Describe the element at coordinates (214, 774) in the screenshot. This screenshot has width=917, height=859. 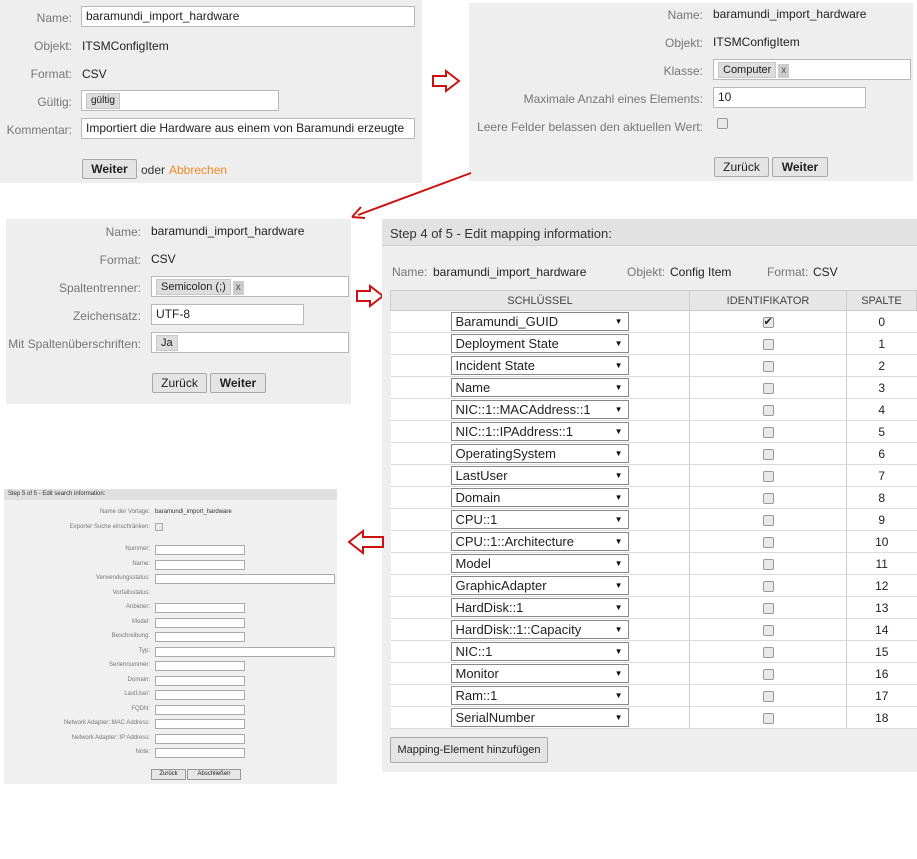
I see `step5-abschliessen-button: Abschließen` at that location.